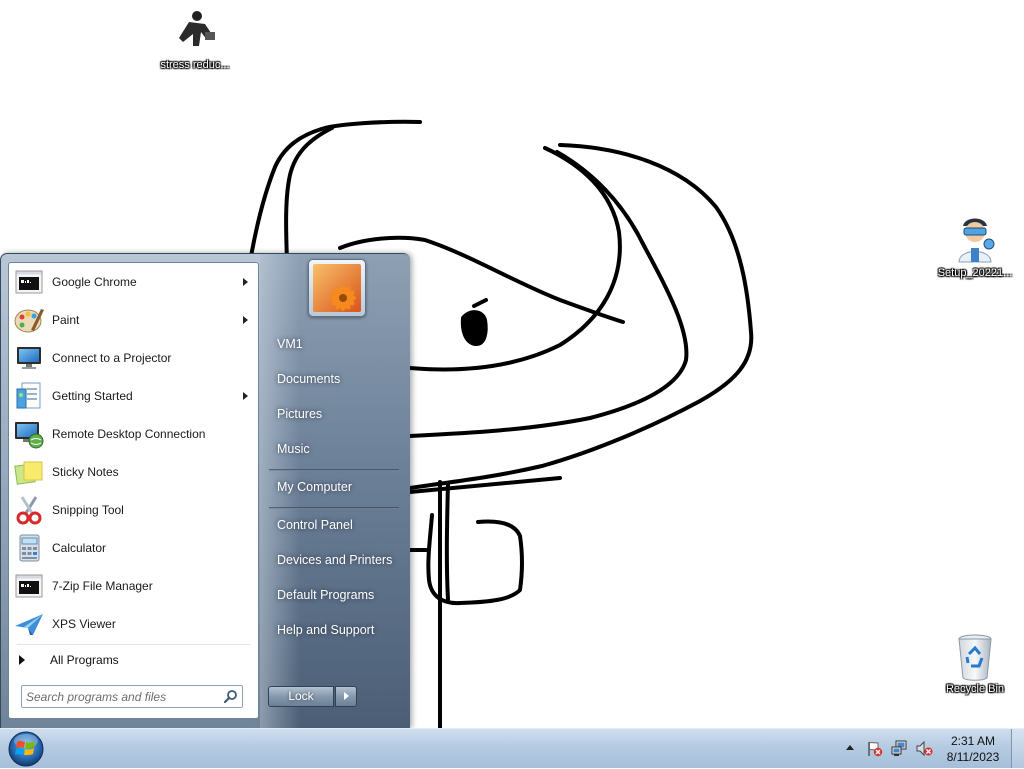  Describe the element at coordinates (335, 487) in the screenshot. I see `place-my-computer: My Computer` at that location.